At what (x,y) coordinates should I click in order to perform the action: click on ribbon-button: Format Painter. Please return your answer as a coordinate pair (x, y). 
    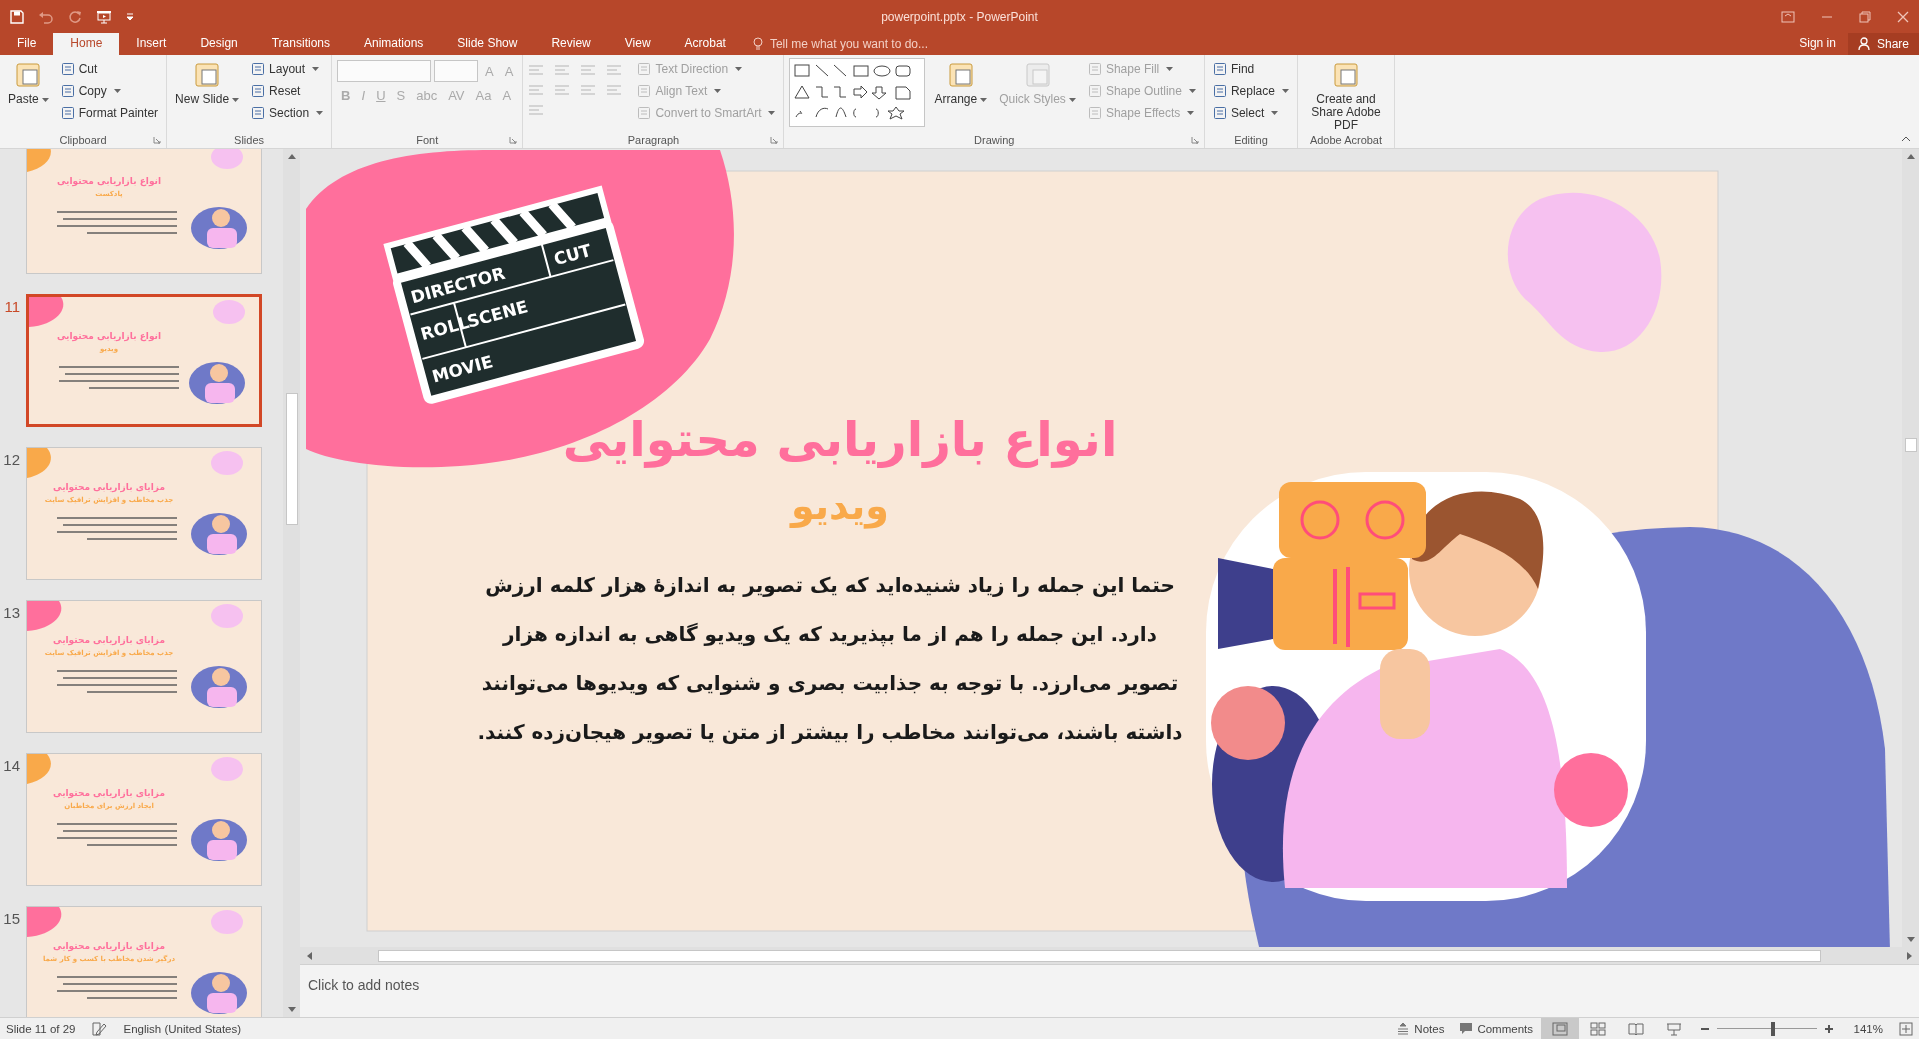
    Looking at the image, I should click on (109, 113).